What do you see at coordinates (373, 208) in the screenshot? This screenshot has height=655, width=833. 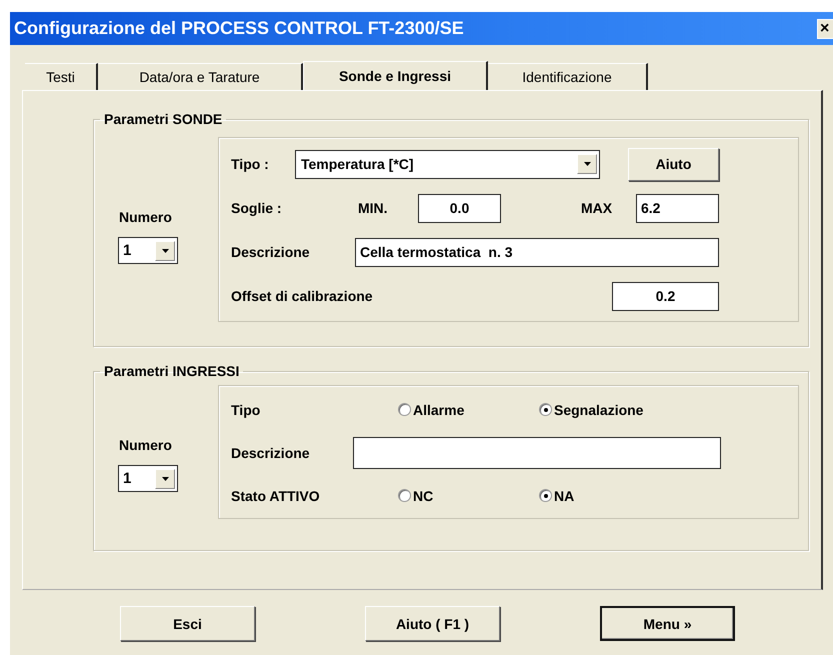 I see `min-label: MIN.` at bounding box center [373, 208].